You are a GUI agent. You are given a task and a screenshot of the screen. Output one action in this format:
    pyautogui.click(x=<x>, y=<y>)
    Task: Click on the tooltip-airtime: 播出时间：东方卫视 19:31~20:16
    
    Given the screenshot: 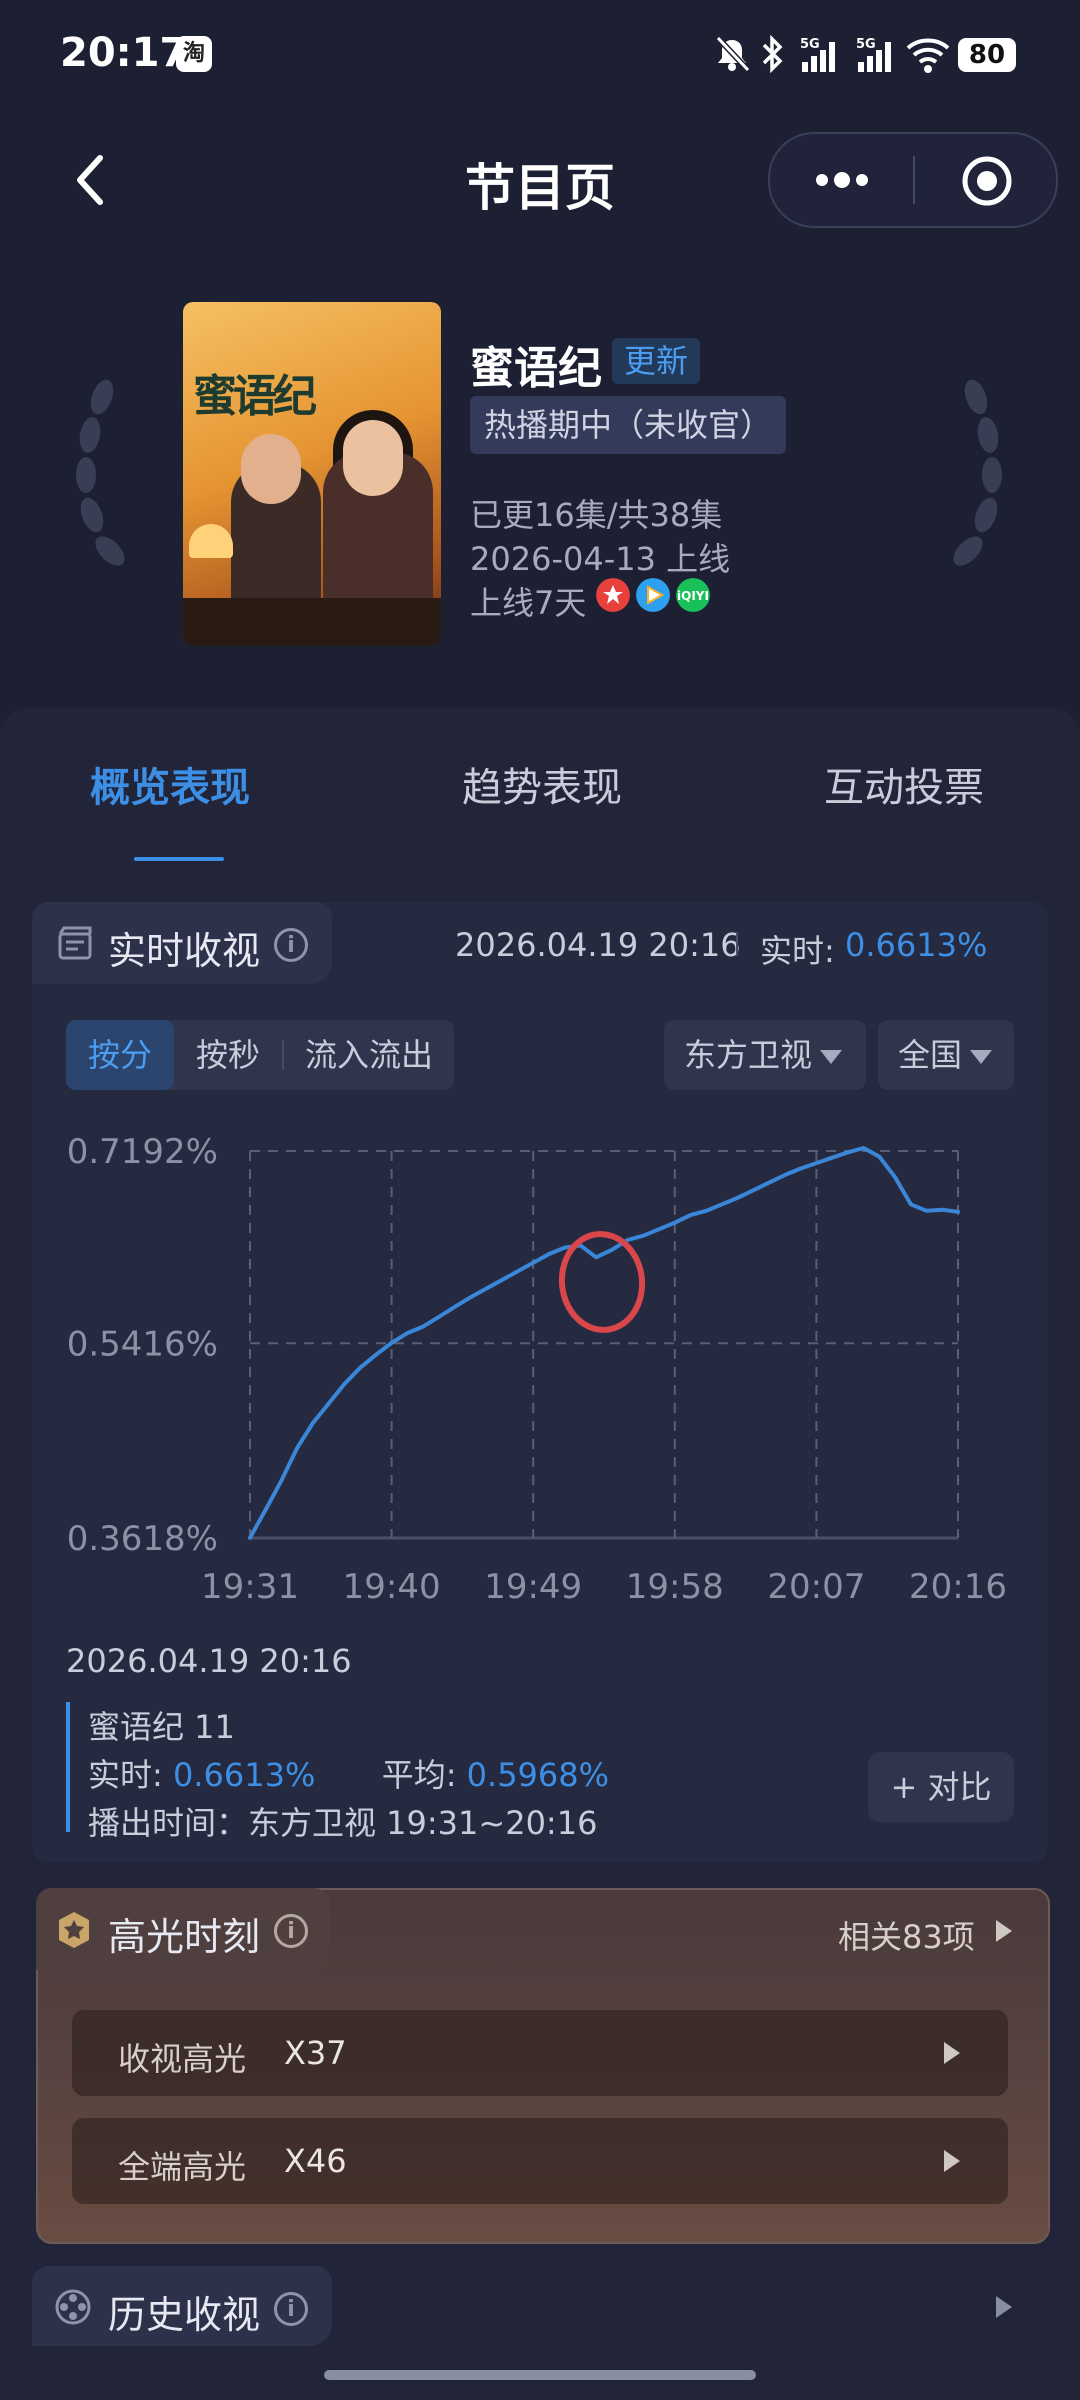 What is the action you would take?
    pyautogui.click(x=343, y=1823)
    